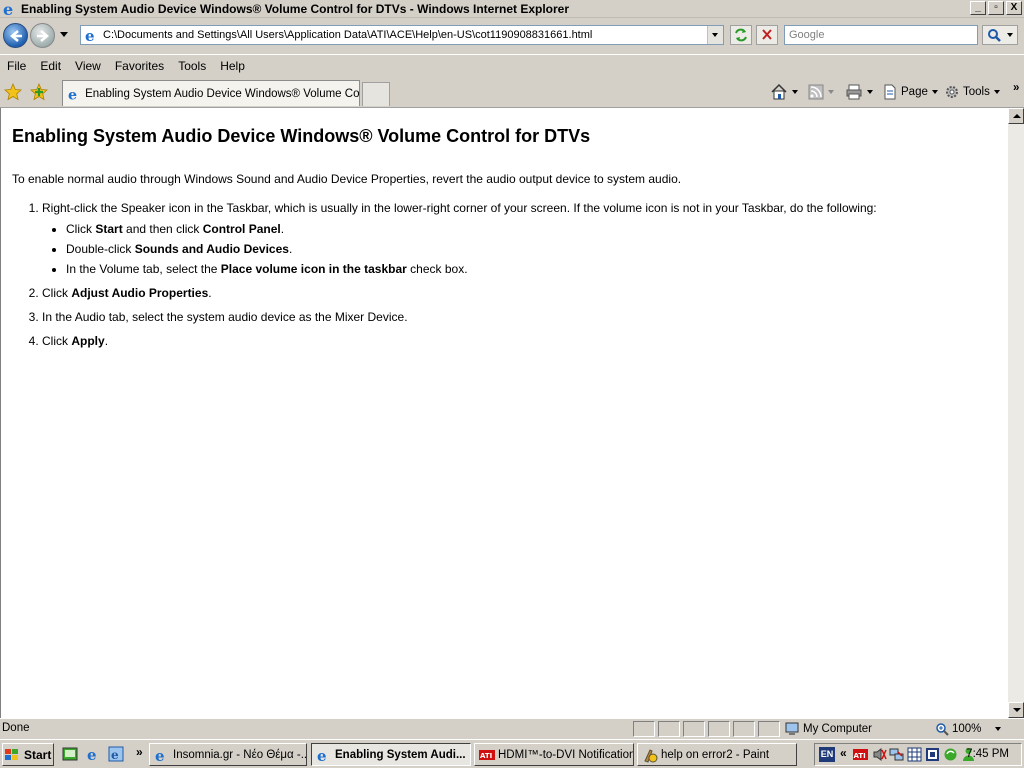  What do you see at coordinates (554, 754) in the screenshot?
I see `task-hdmi-notification: ATI HDMI™-to-DVI Notification` at bounding box center [554, 754].